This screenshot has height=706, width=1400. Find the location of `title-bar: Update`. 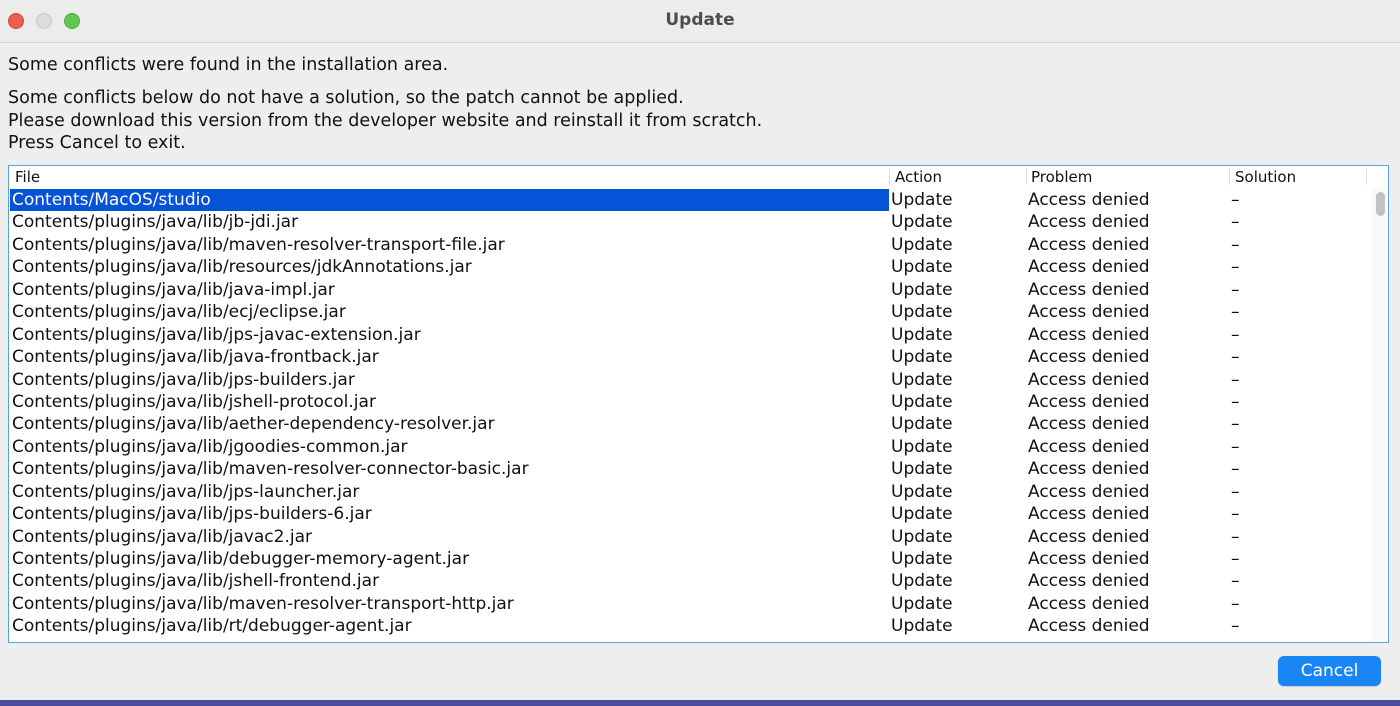

title-bar: Update is located at coordinates (700, 21).